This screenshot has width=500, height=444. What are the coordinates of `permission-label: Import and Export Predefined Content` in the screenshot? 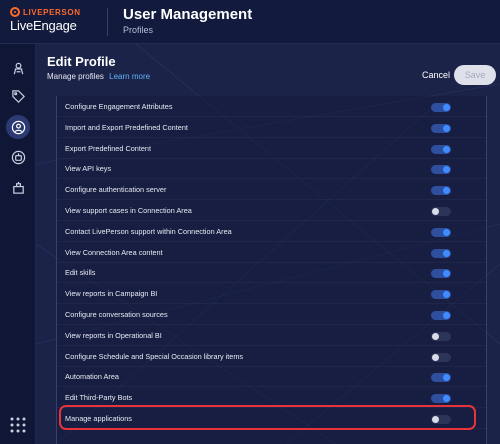 It's located at (126, 127).